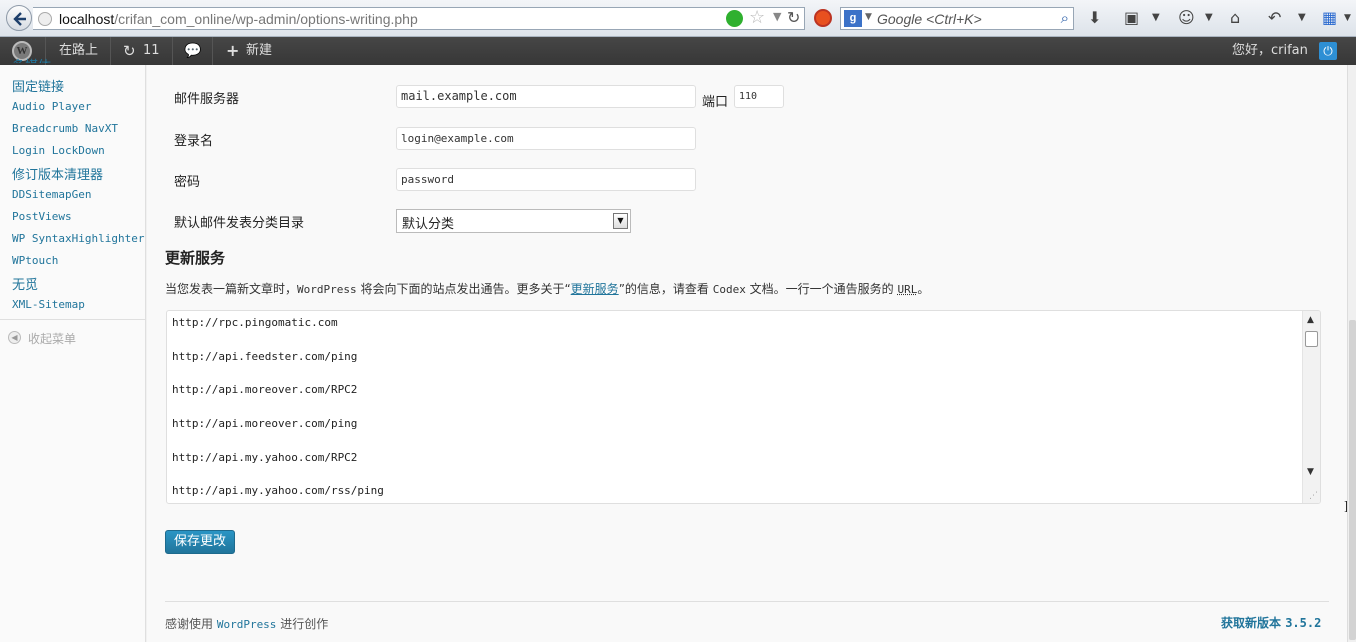 Image resolution: width=1356 pixels, height=642 pixels. I want to click on plus-icon: +, so click(232, 51).